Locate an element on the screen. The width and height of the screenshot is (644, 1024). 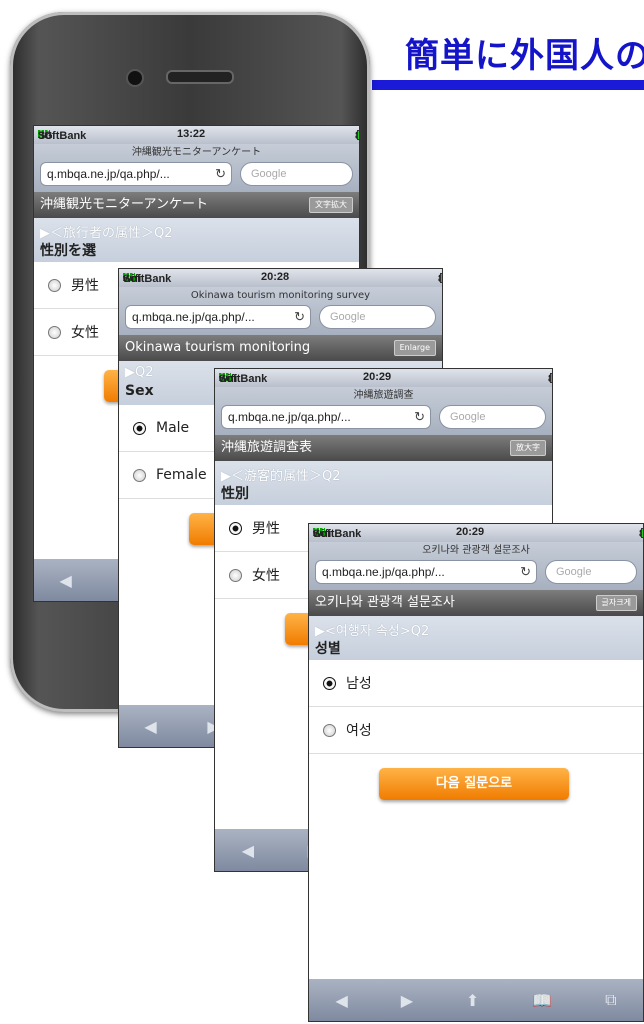
next-question-button: 다음 질문으로 is located at coordinates (474, 784).